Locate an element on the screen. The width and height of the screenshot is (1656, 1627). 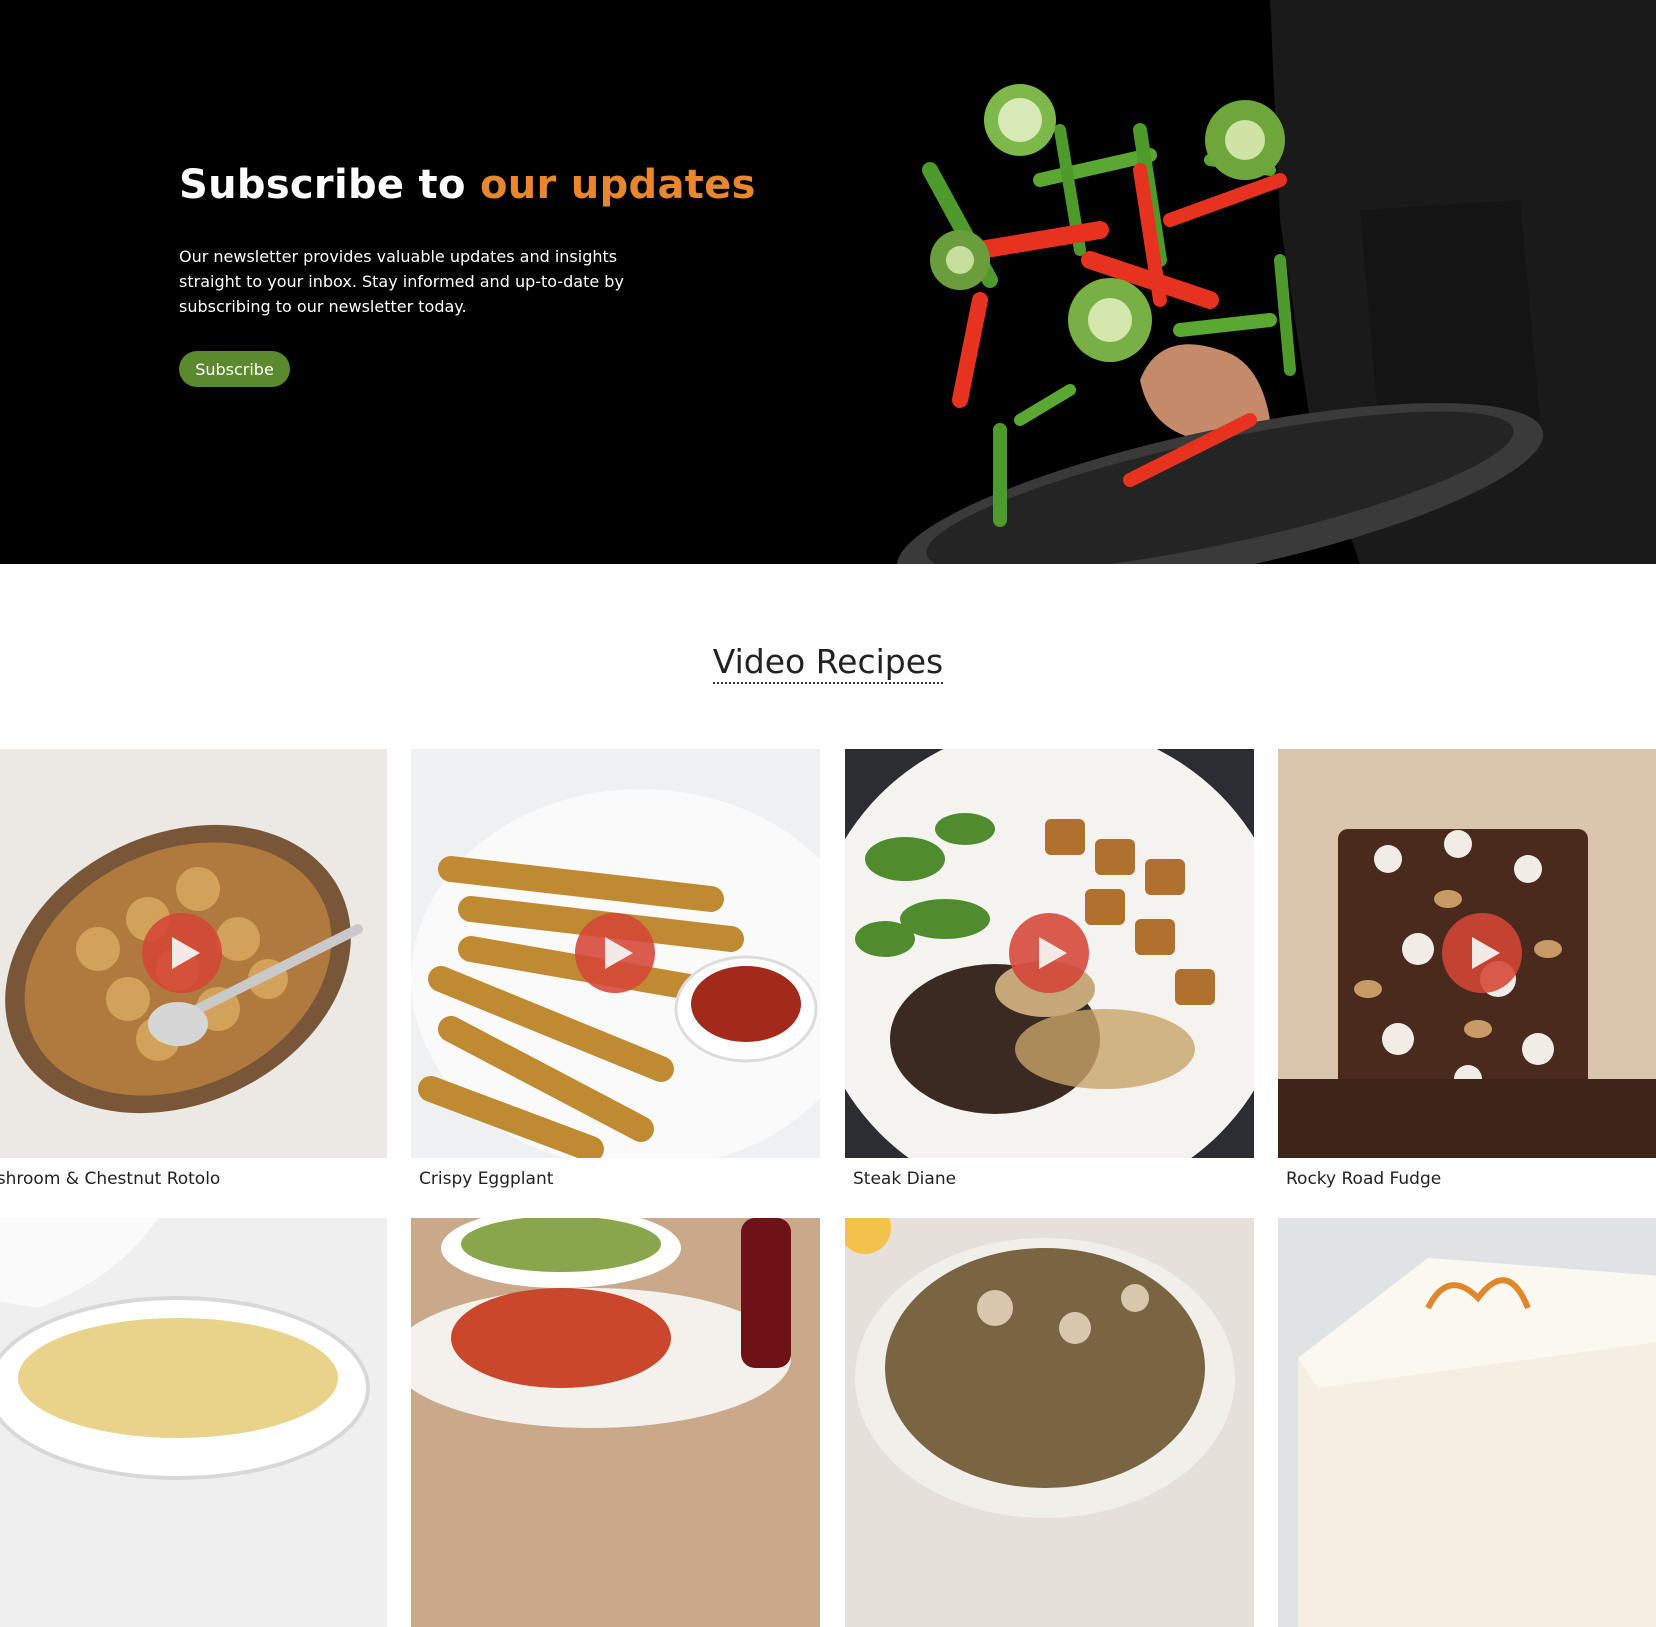
recipe-card: Crispy Eggplant is located at coordinates (615, 969).